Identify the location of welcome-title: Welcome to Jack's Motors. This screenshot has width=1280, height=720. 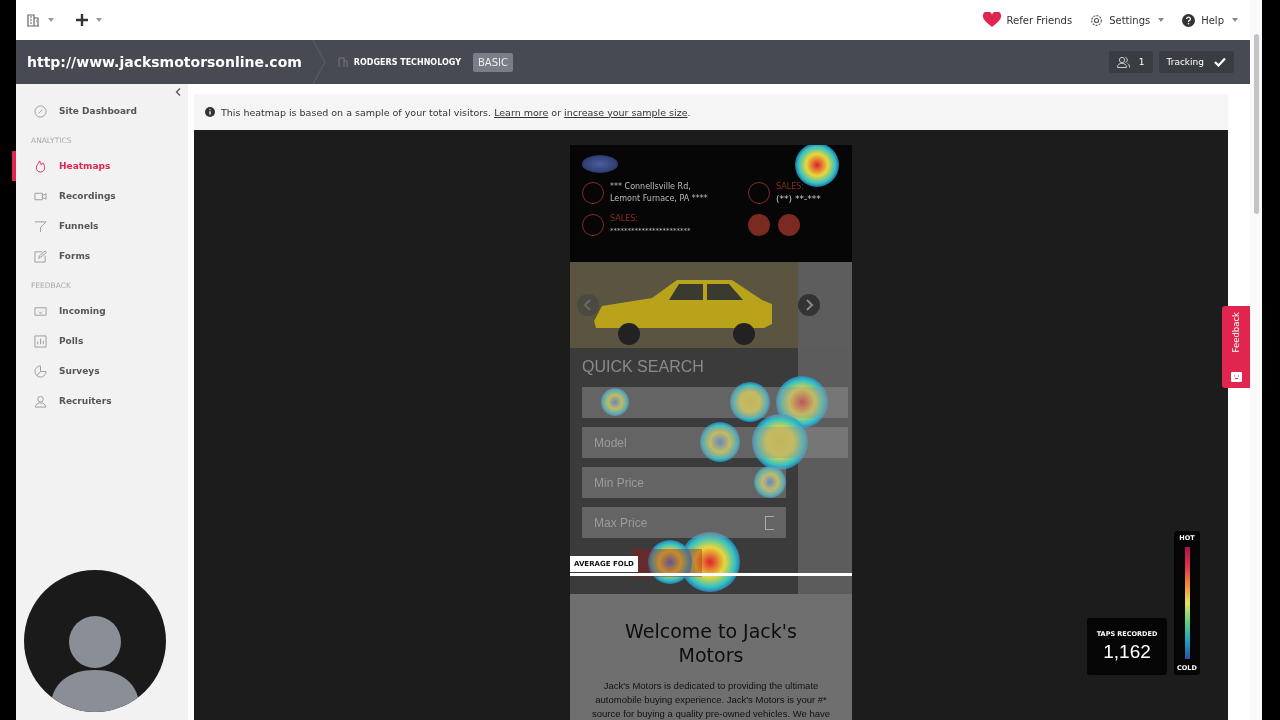
(711, 643).